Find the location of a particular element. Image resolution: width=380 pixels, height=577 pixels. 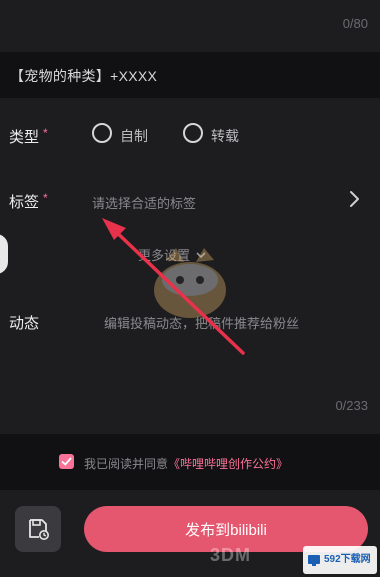

radio-repost is located at coordinates (193, 133).